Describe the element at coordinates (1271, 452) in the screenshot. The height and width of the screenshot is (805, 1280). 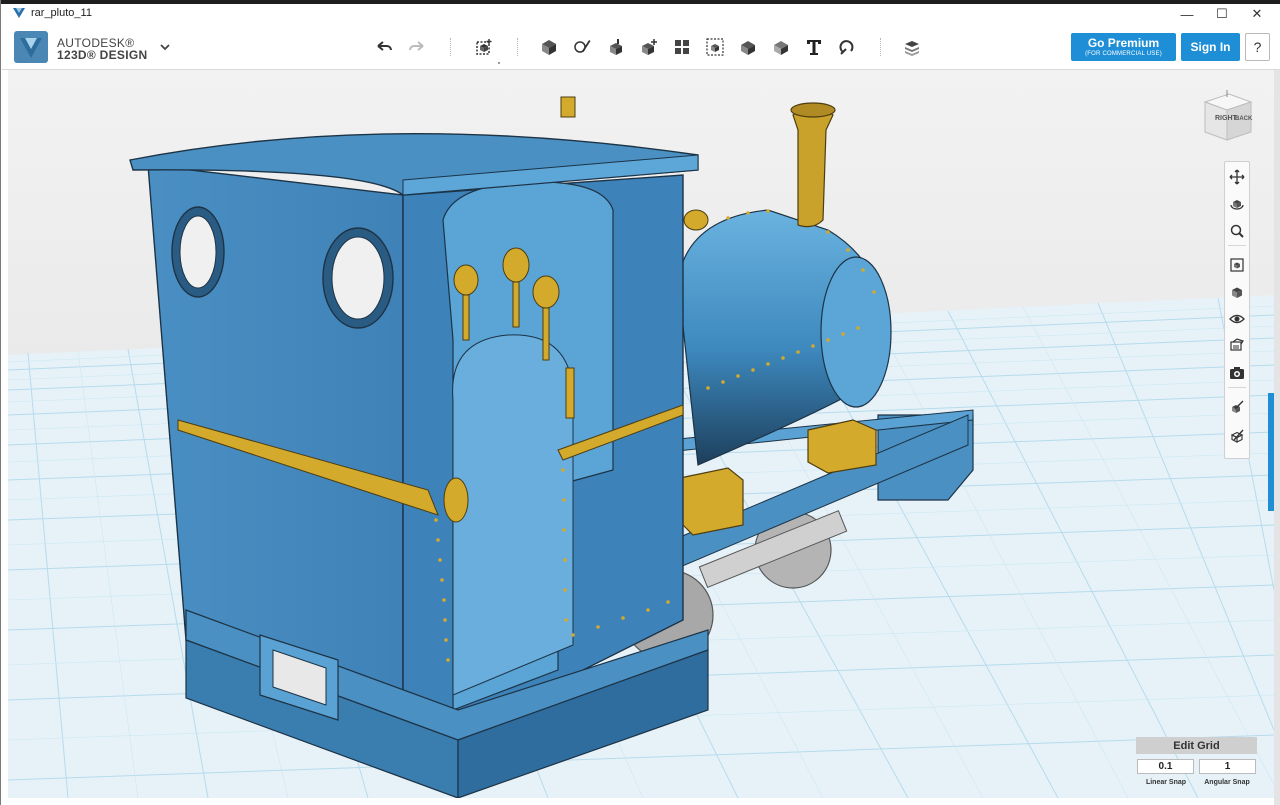
I see `side-panel-tab` at that location.